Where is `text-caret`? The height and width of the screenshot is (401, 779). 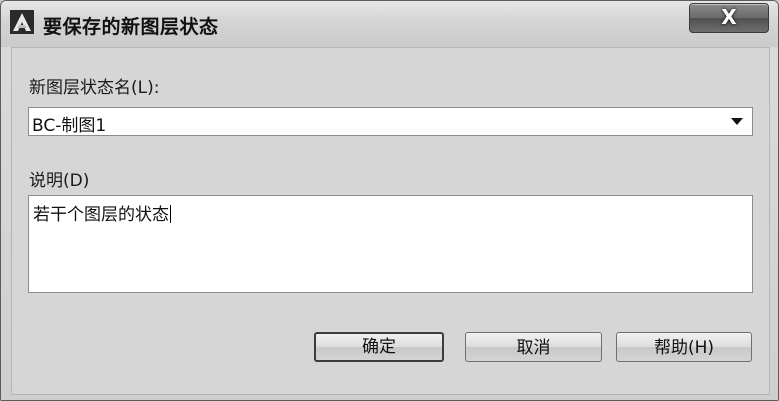 text-caret is located at coordinates (170, 214).